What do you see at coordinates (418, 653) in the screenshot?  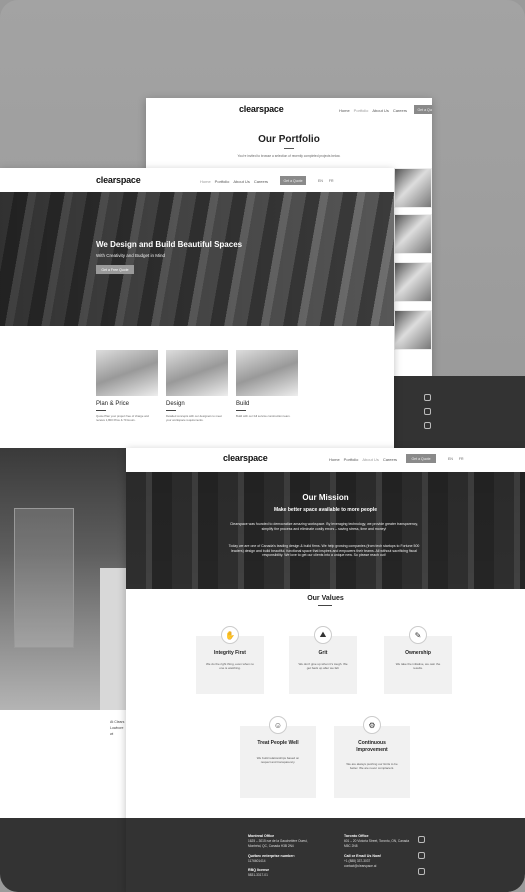 I see `value-name: Ownership` at bounding box center [418, 653].